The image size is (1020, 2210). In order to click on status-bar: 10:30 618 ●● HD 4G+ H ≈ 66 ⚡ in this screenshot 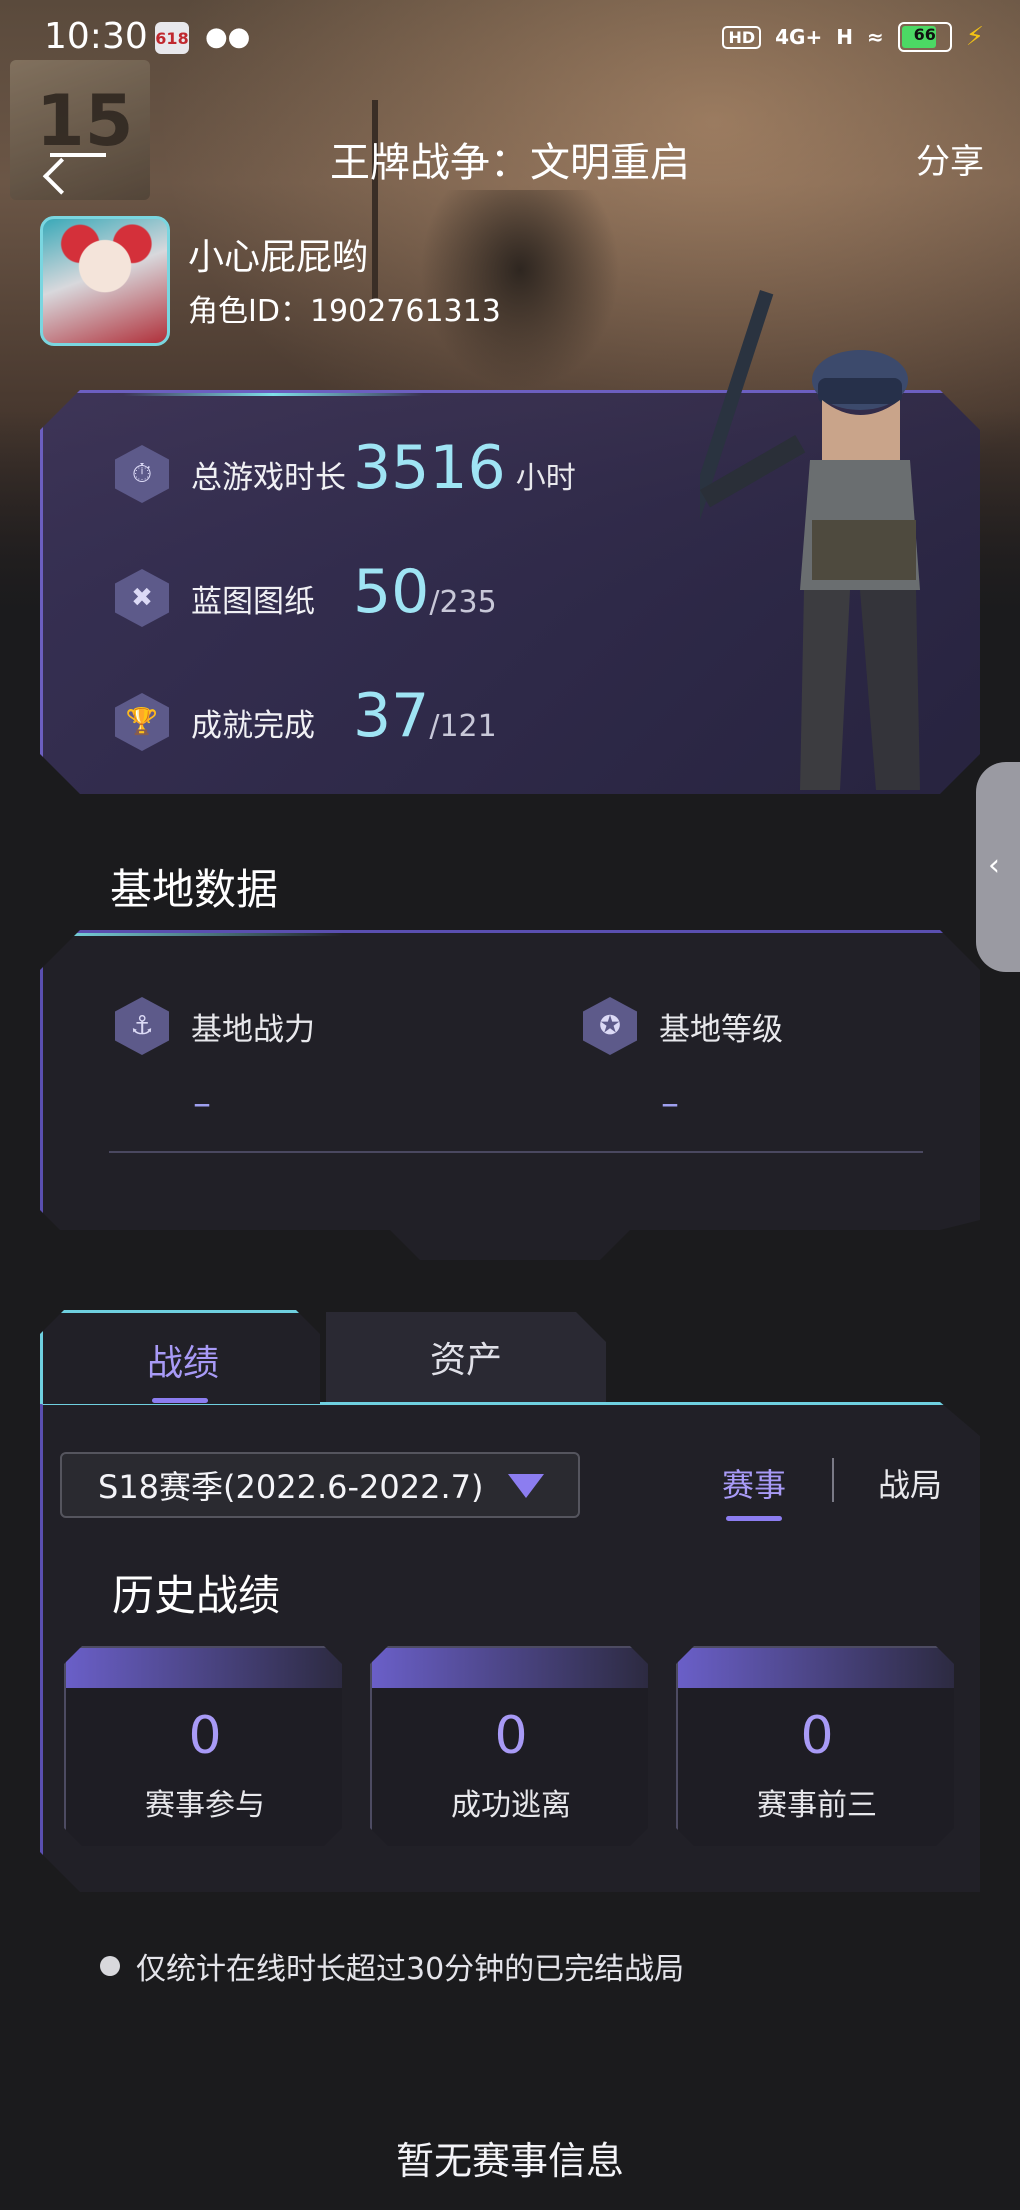, I will do `click(510, 39)`.